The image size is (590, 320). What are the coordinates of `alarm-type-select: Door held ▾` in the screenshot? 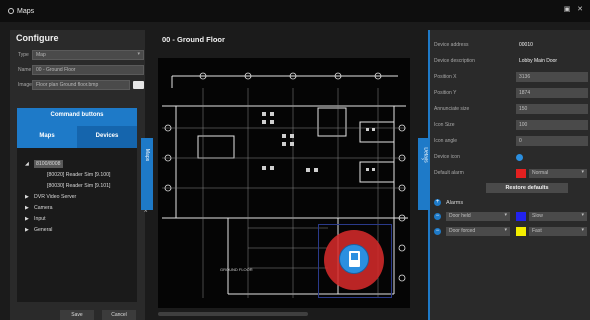 It's located at (478, 216).